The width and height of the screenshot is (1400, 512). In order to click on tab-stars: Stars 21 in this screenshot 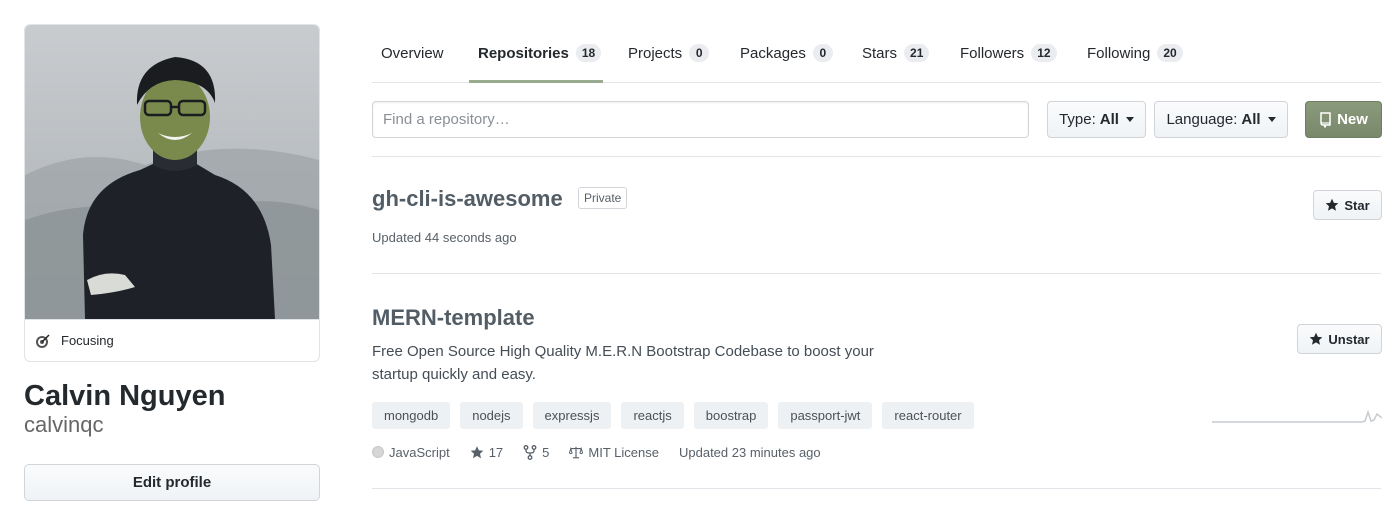, I will do `click(896, 53)`.